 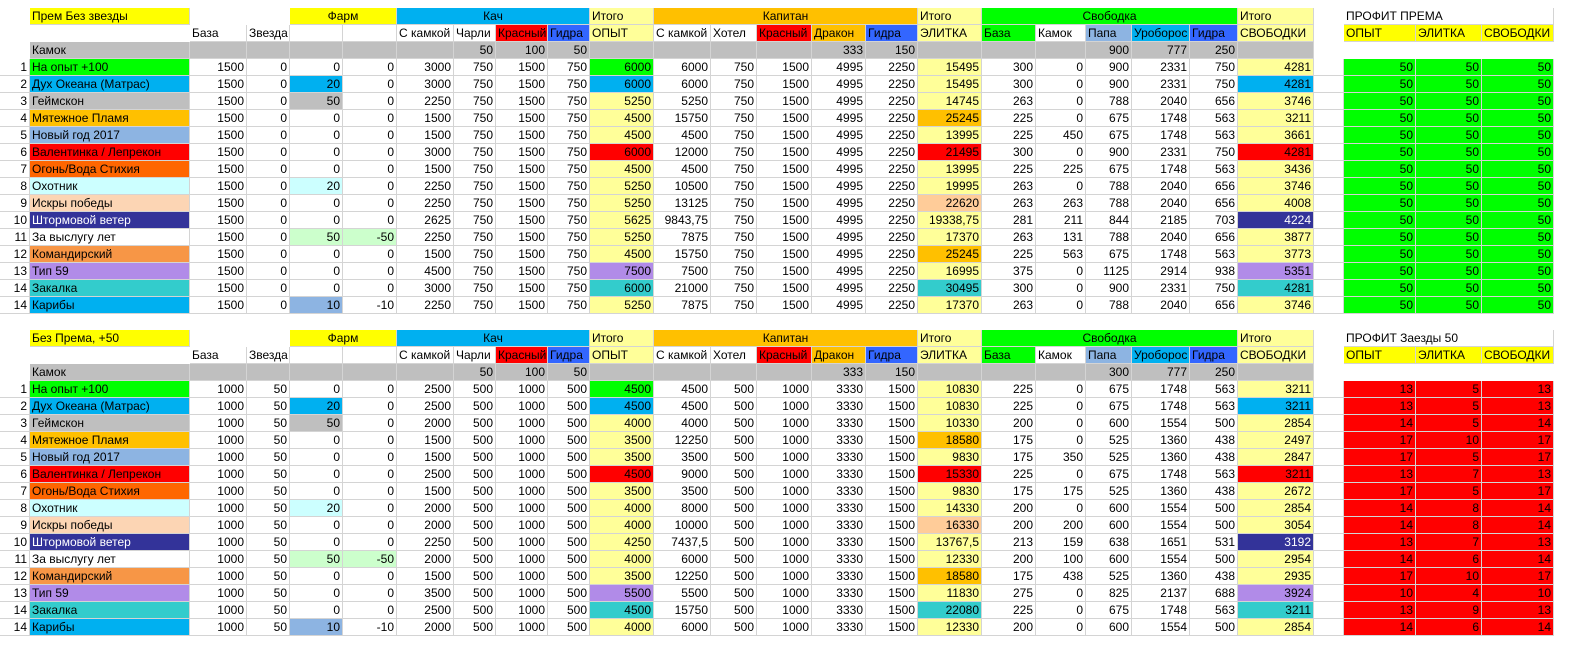 What do you see at coordinates (622, 559) in the screenshot?
I see `itogo-opyt: 4000` at bounding box center [622, 559].